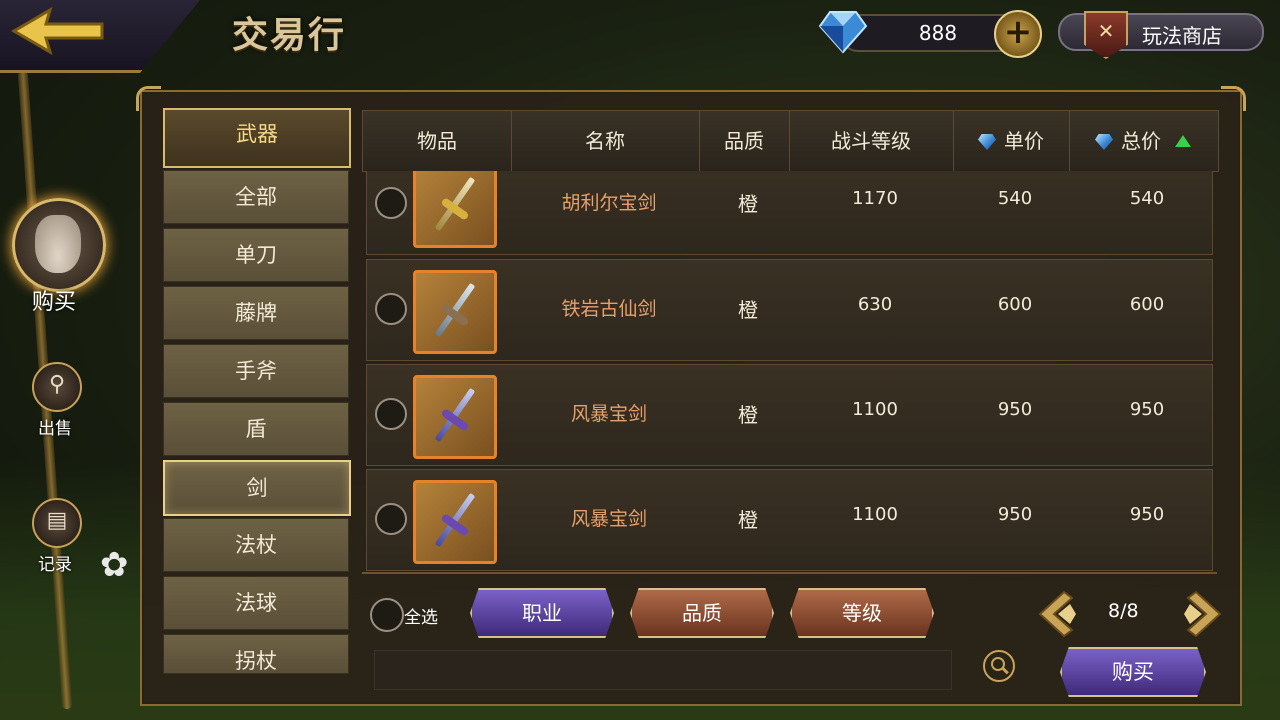 The image size is (1280, 720). Describe the element at coordinates (257, 138) in the screenshot. I see `category-header-weapons: 武器` at that location.